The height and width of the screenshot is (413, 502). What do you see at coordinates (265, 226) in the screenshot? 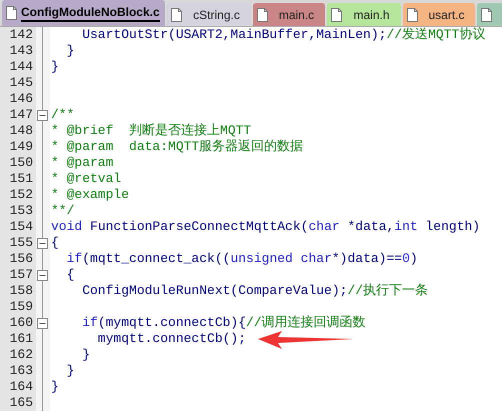
I see `code-line: void FunctionParseConnectMqttAck(char *data,int length)` at bounding box center [265, 226].